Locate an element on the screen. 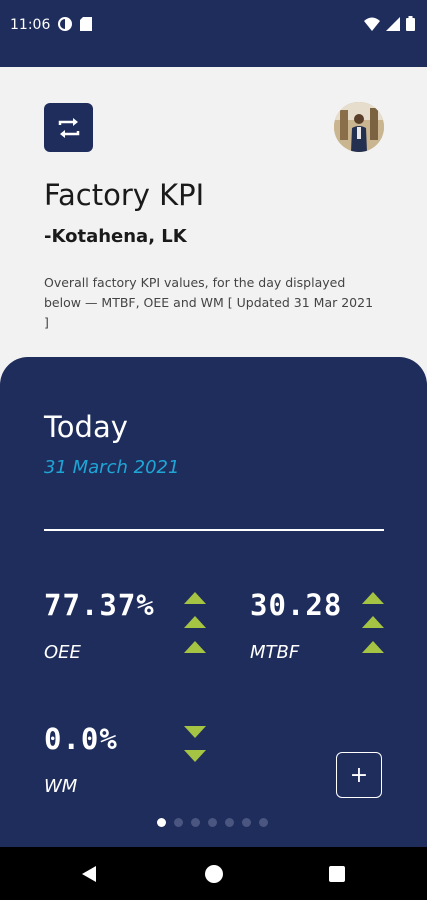 The width and height of the screenshot is (427, 900). signal-icon is located at coordinates (393, 23).